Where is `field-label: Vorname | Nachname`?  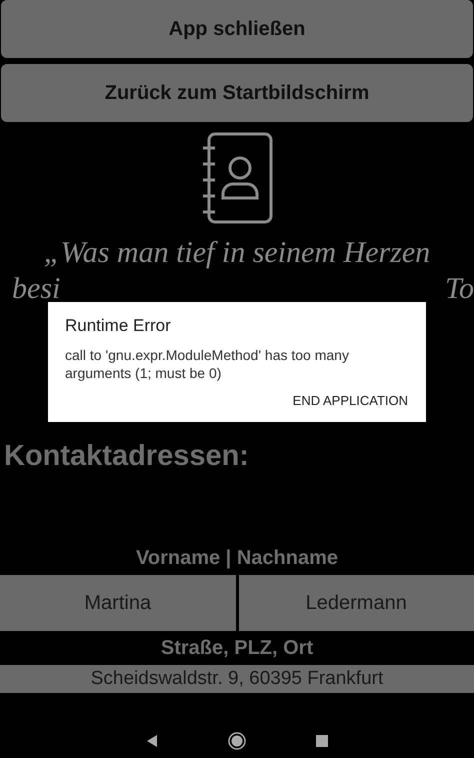 field-label: Vorname | Nachname is located at coordinates (237, 558).